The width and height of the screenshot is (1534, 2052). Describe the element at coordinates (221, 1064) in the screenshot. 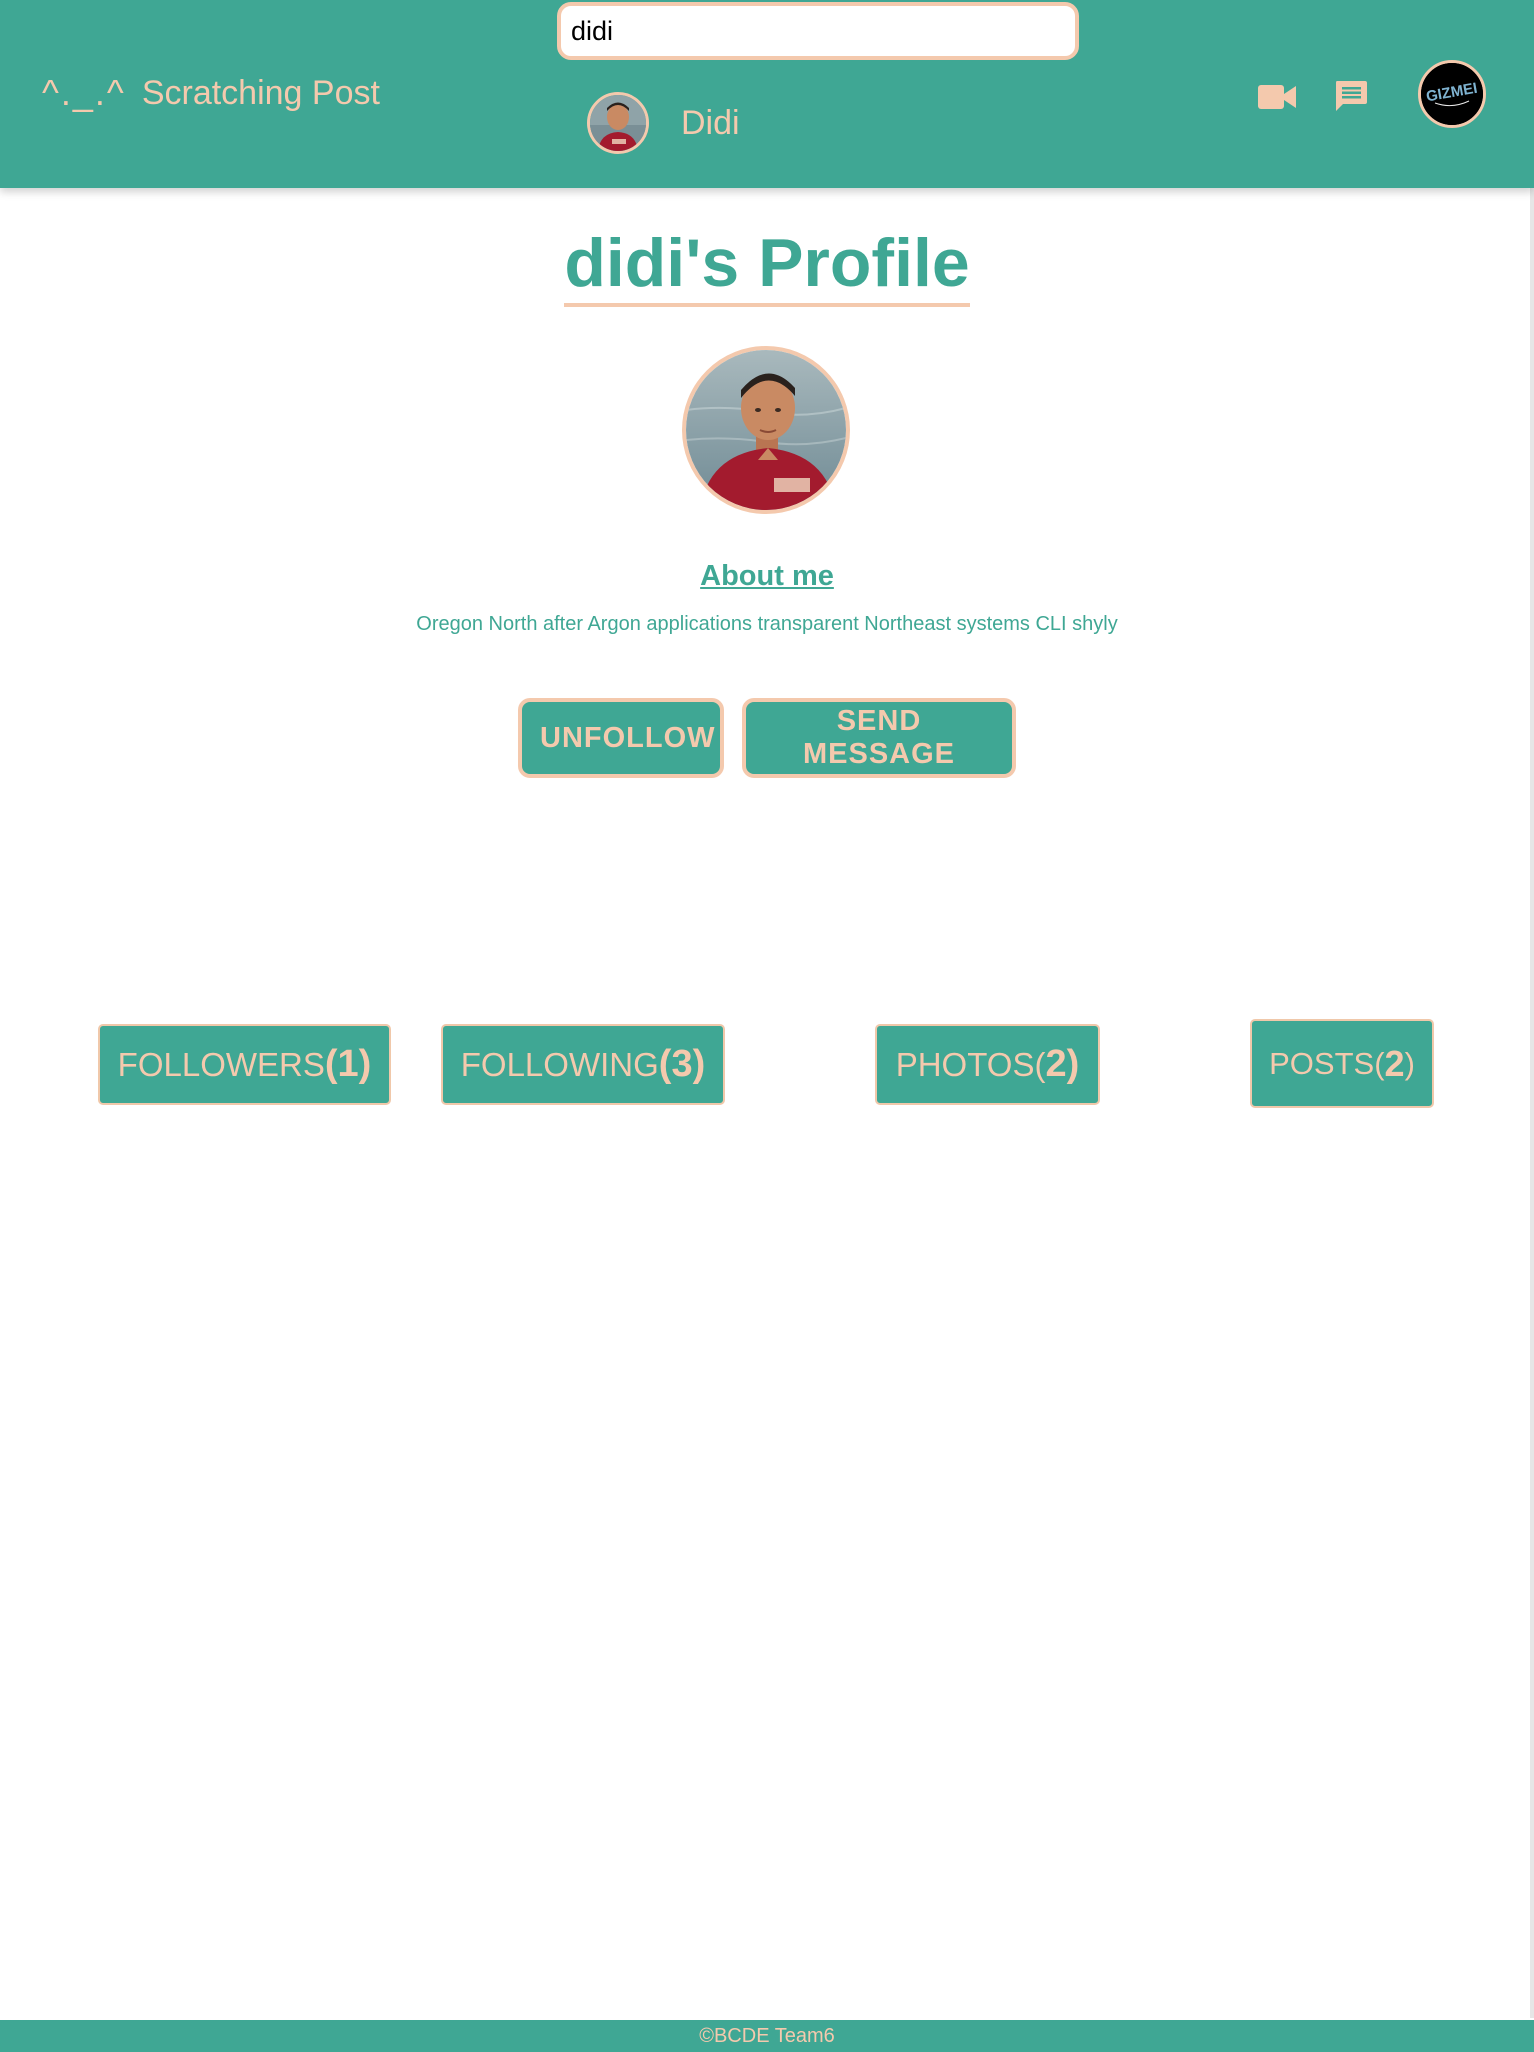

I see `followers-tab-label: FOLLOWERS` at that location.